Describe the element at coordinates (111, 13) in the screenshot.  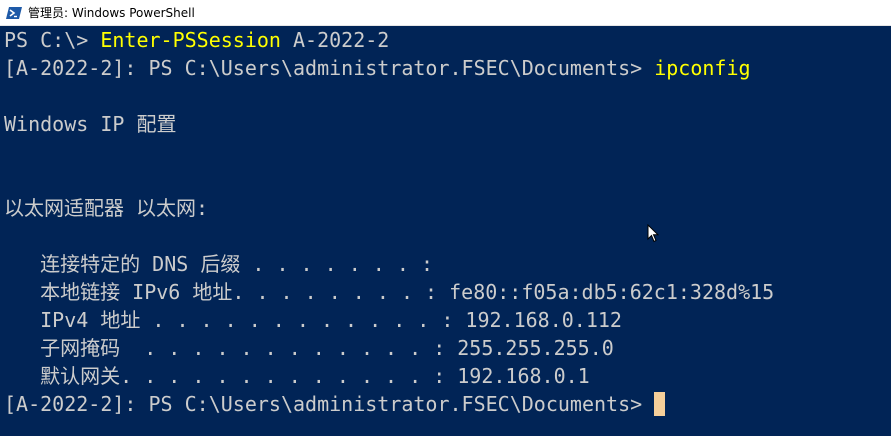
I see `window-title: 管理员: Windows PowerShell` at that location.